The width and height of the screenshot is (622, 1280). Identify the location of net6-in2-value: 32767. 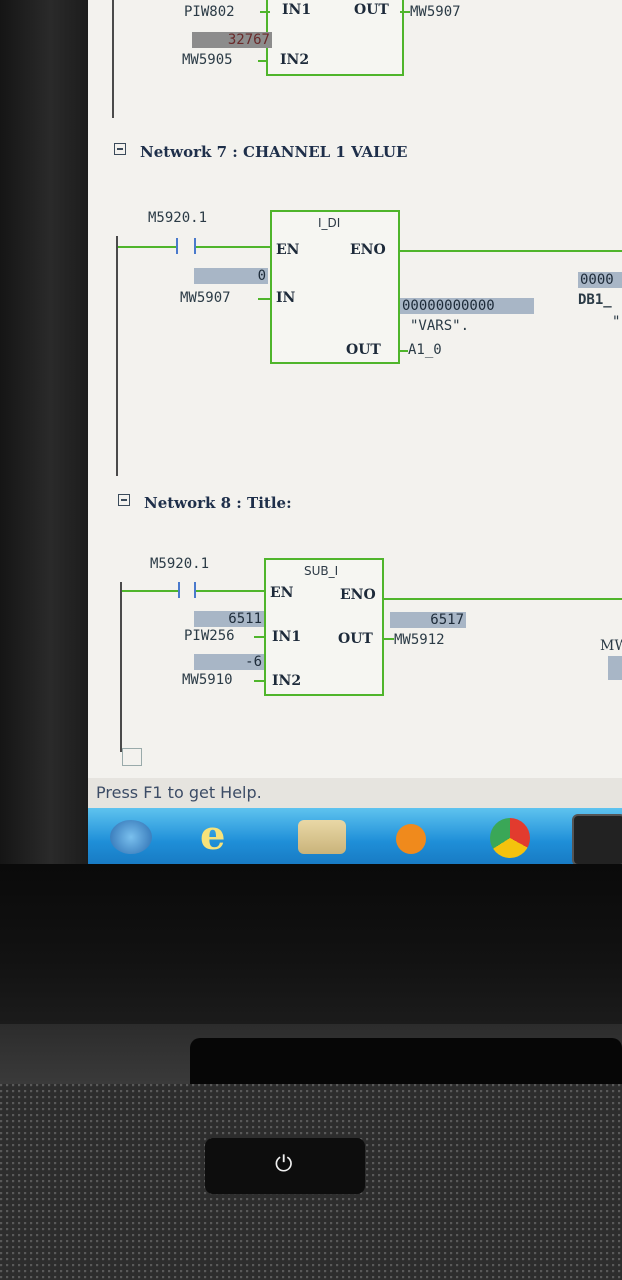
(232, 40).